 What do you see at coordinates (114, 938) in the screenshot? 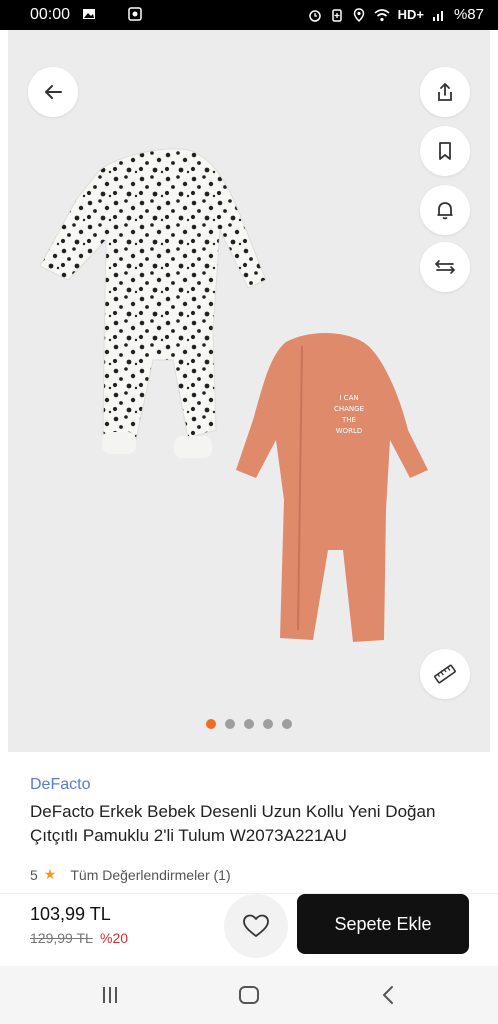
I see `discount-badge: %20` at bounding box center [114, 938].